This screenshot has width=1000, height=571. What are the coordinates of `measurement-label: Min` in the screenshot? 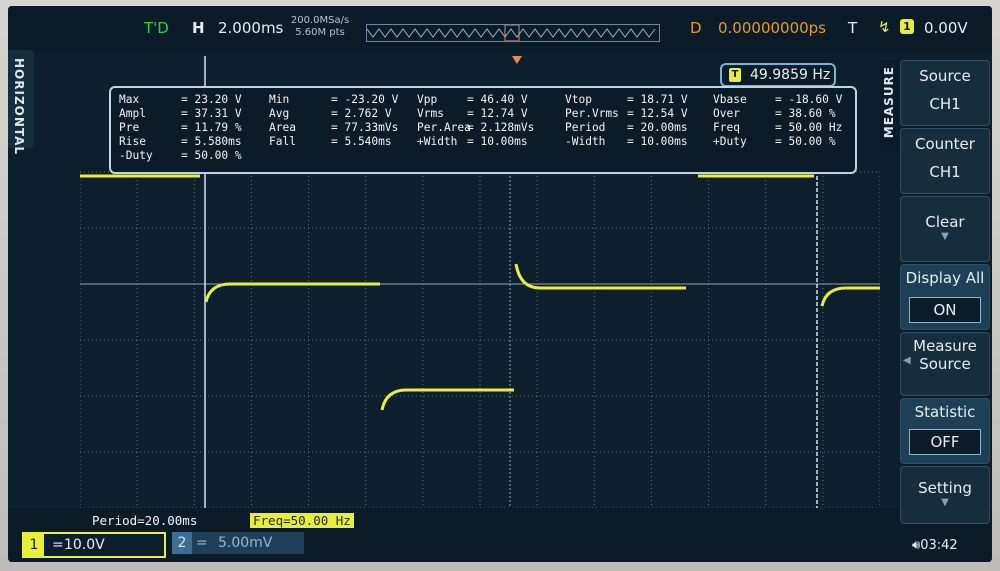 It's located at (279, 99).